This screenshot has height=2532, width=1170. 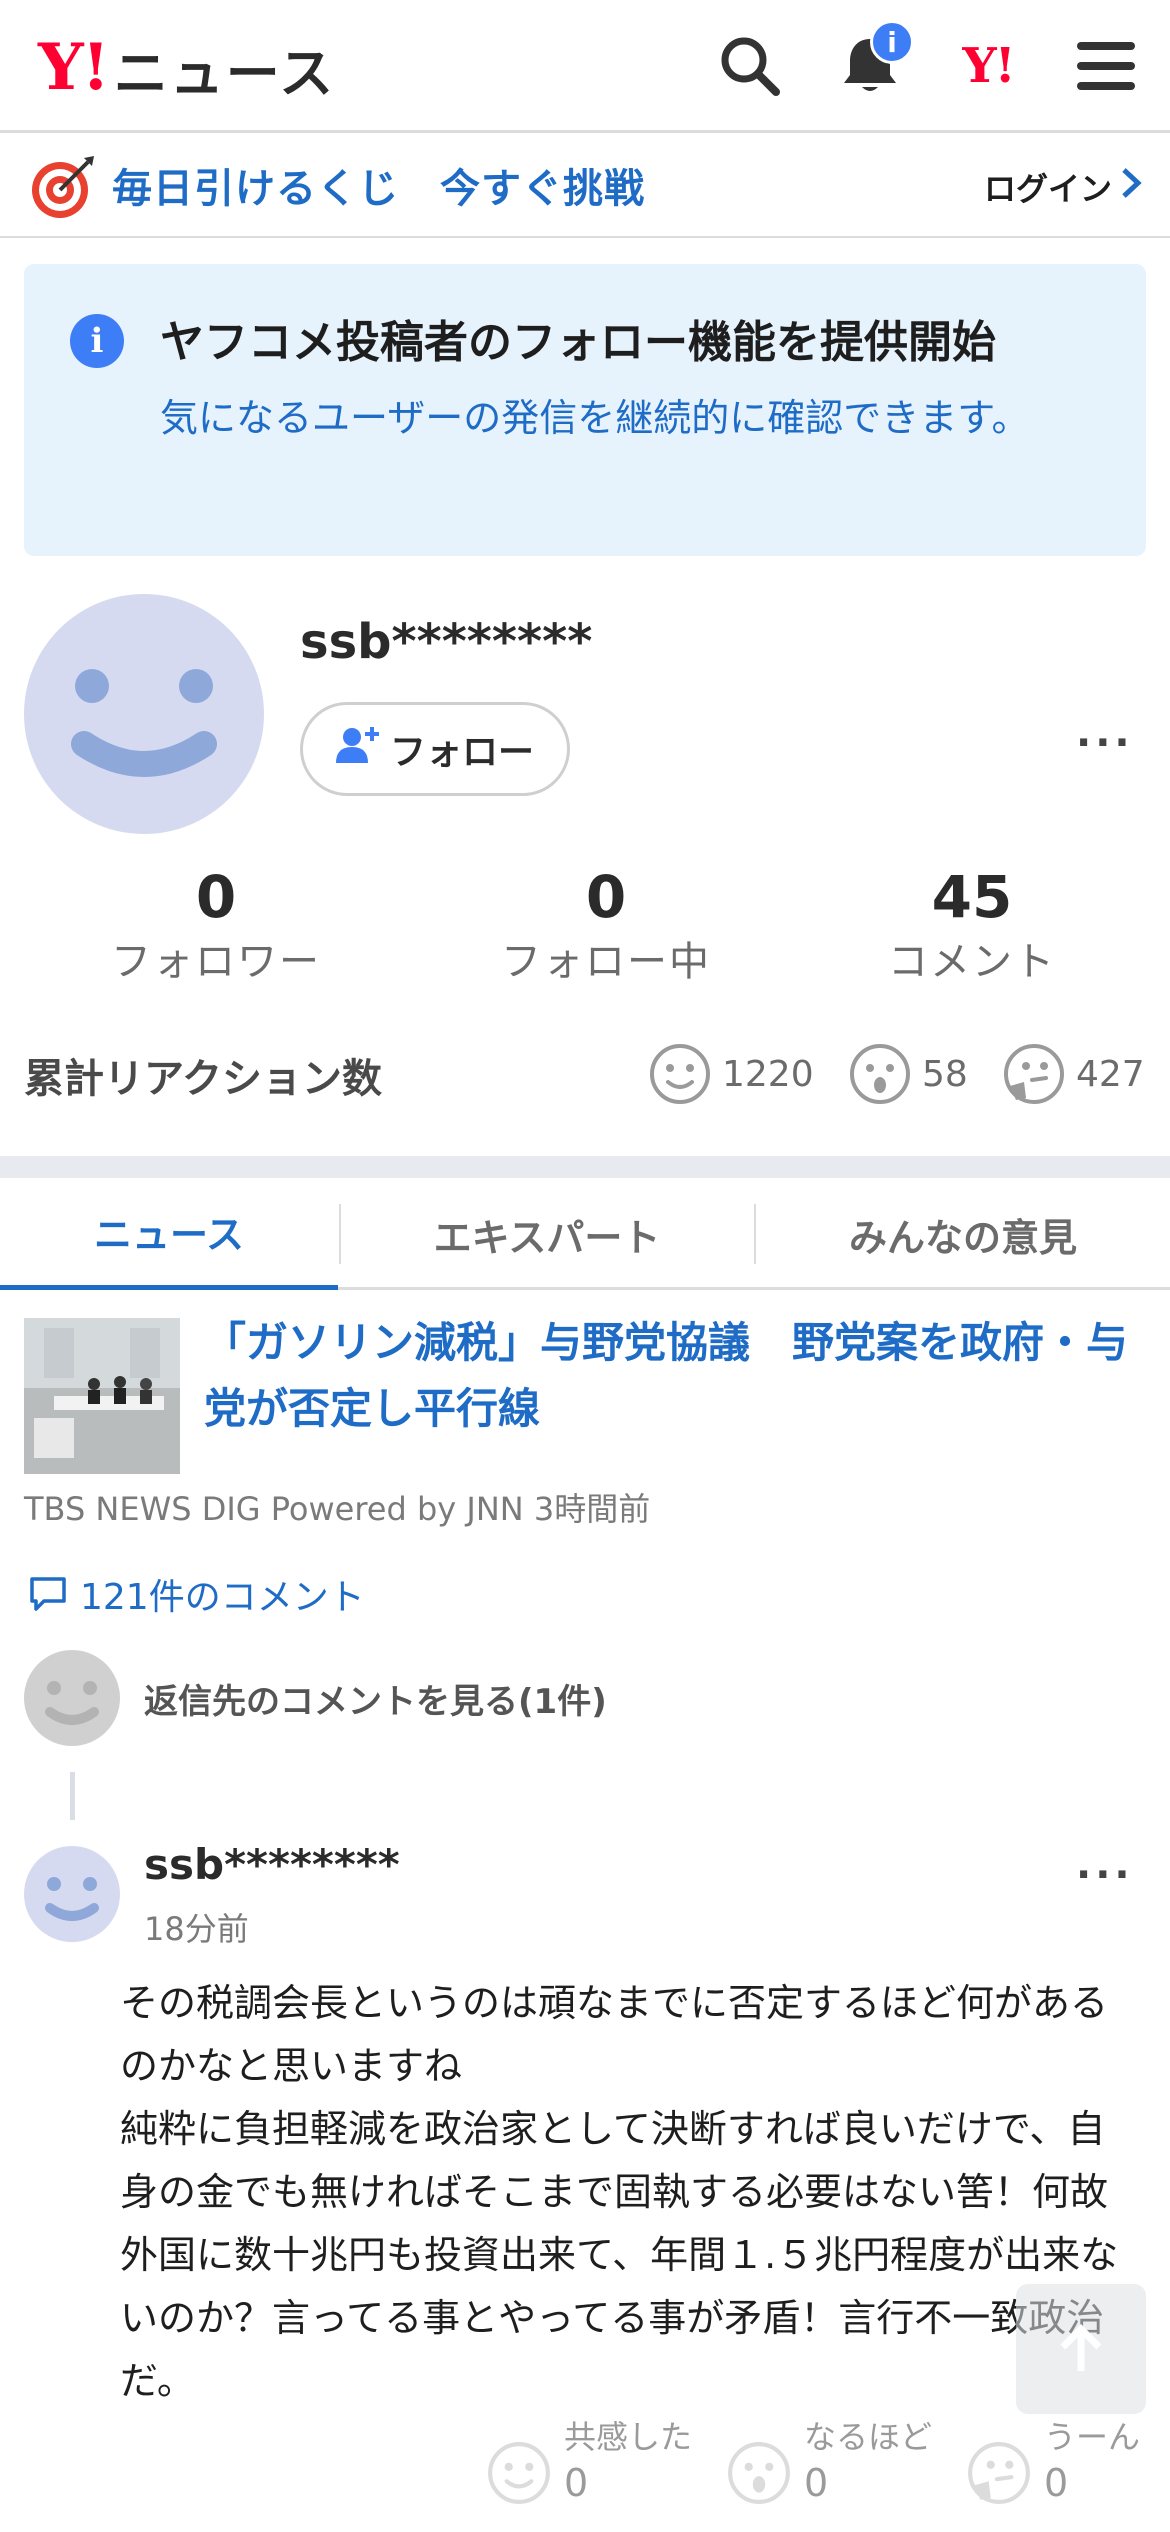 I want to click on reaction-empathy-count: 1220, so click(x=768, y=1074).